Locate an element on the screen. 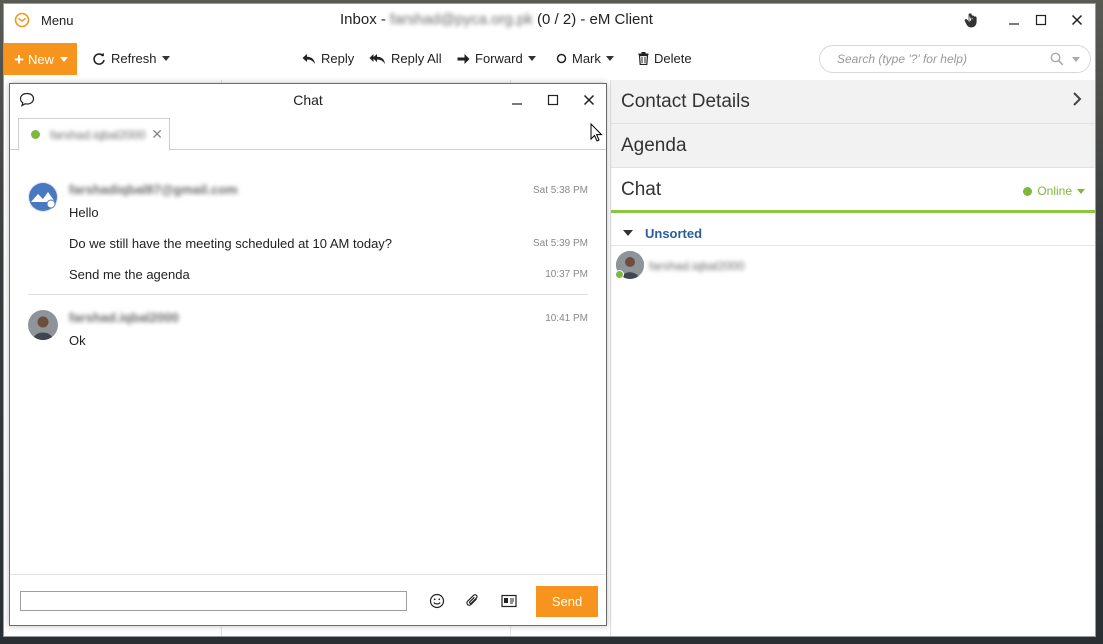 Image resolution: width=1103 pixels, height=644 pixels. chat-composer: Send is located at coordinates (308, 600).